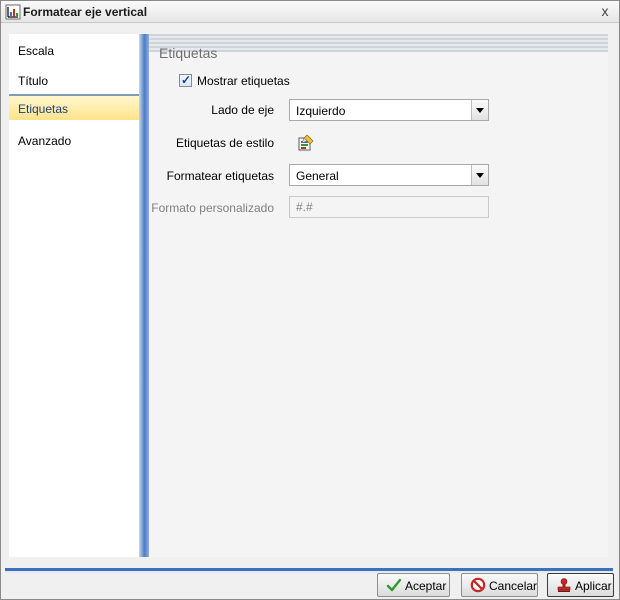  I want to click on axis-side-label: Lado de eje, so click(242, 110).